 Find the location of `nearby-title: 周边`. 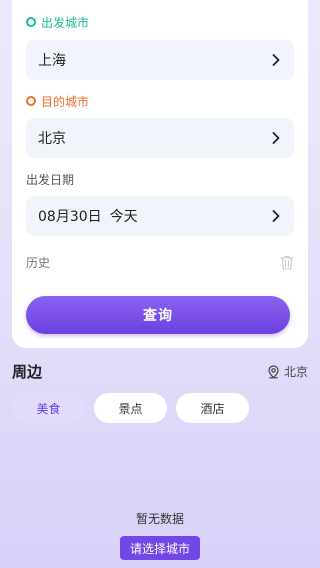

nearby-title: 周边 is located at coordinates (27, 372).